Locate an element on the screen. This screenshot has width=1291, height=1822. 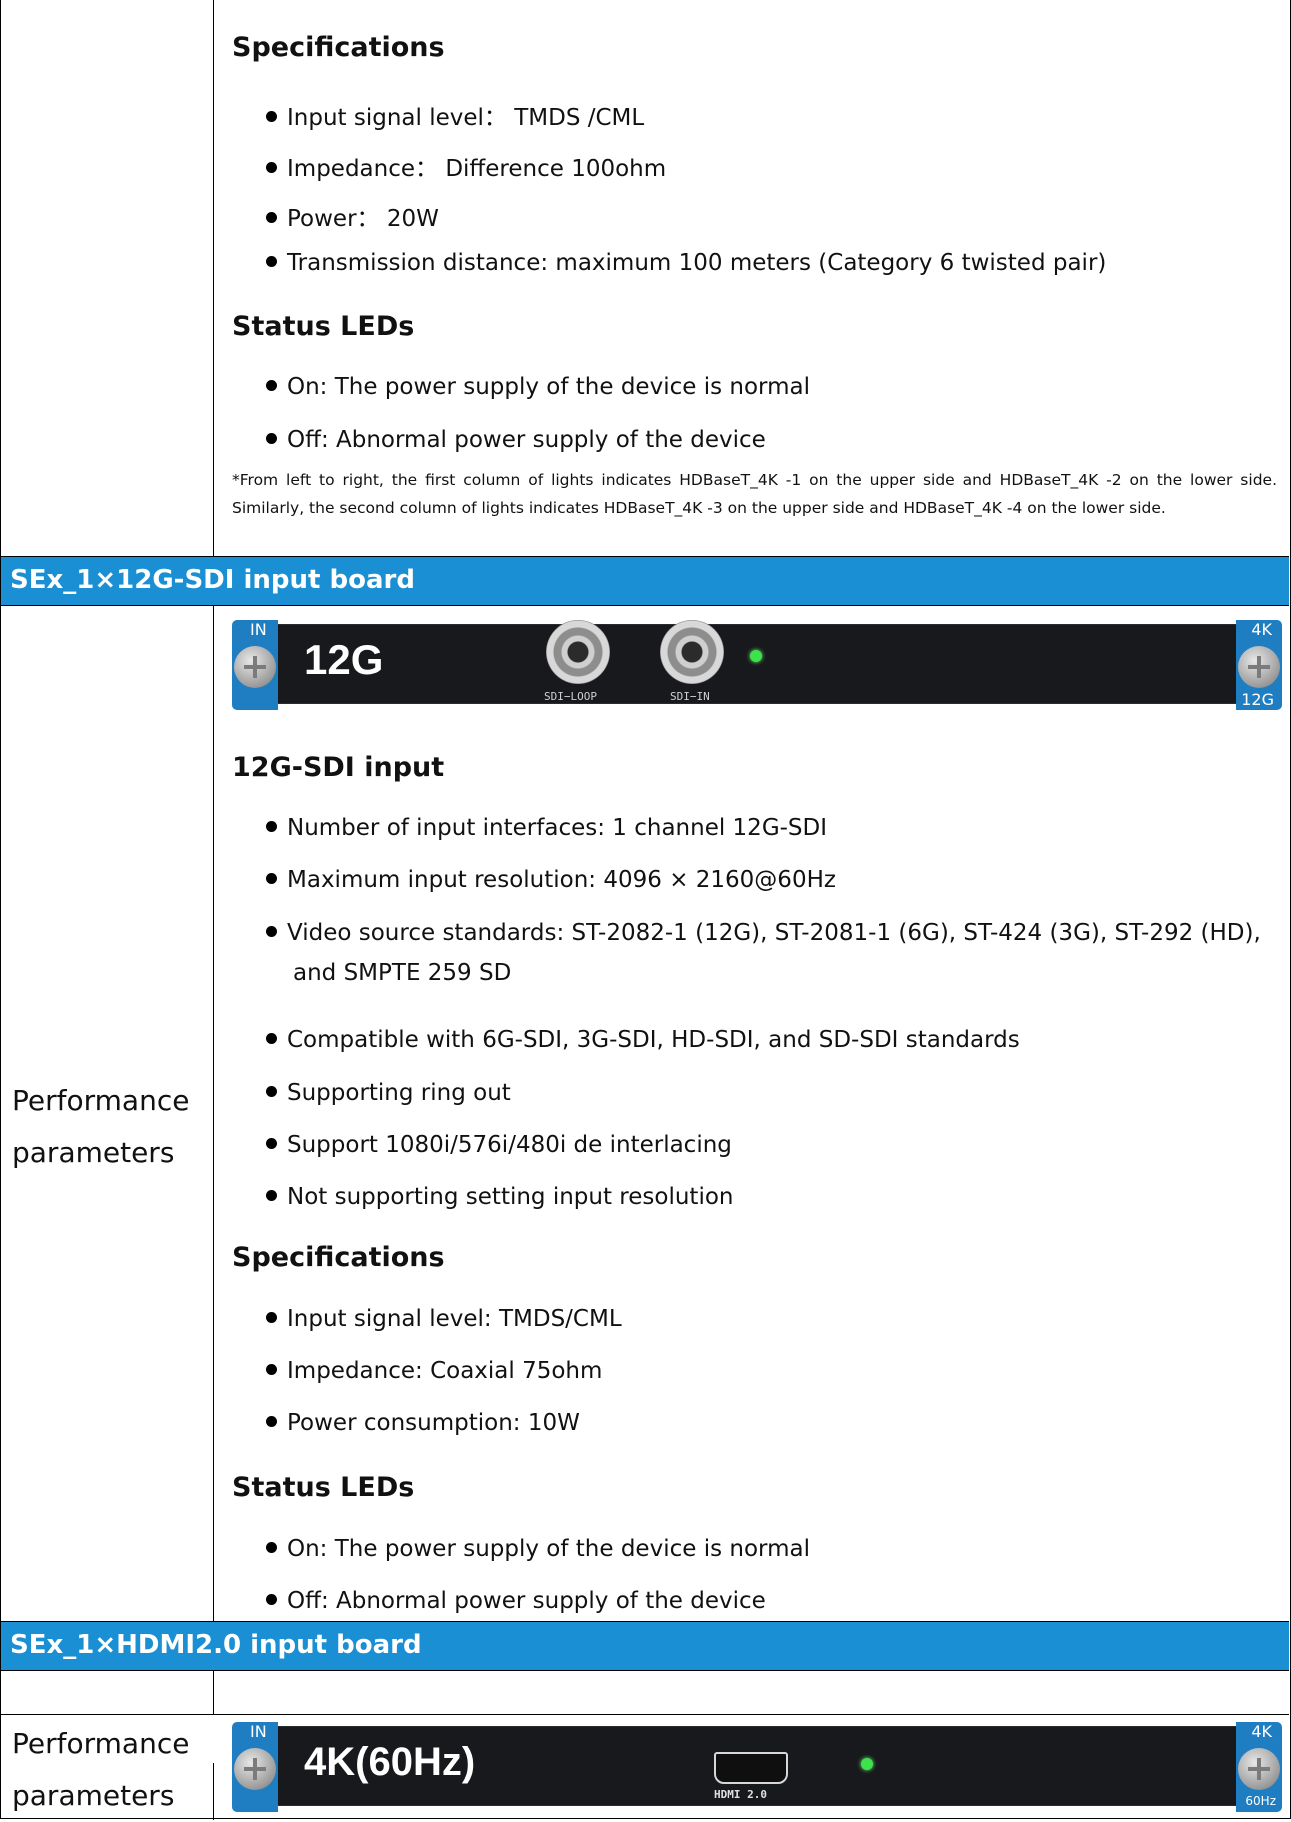
section-header-hdmi20: SEx_1×HDMI2.0 input board is located at coordinates (645, 1646).